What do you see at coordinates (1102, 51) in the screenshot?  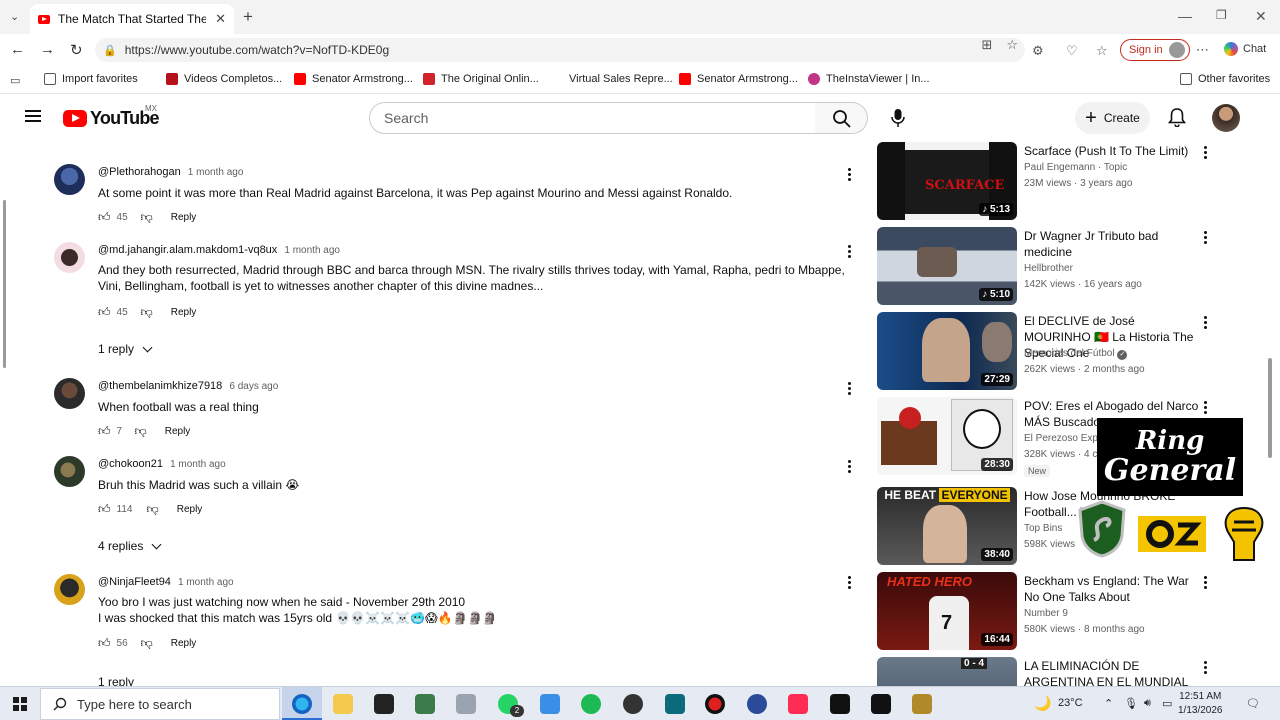 I see `favorites-icon: ☆` at bounding box center [1102, 51].